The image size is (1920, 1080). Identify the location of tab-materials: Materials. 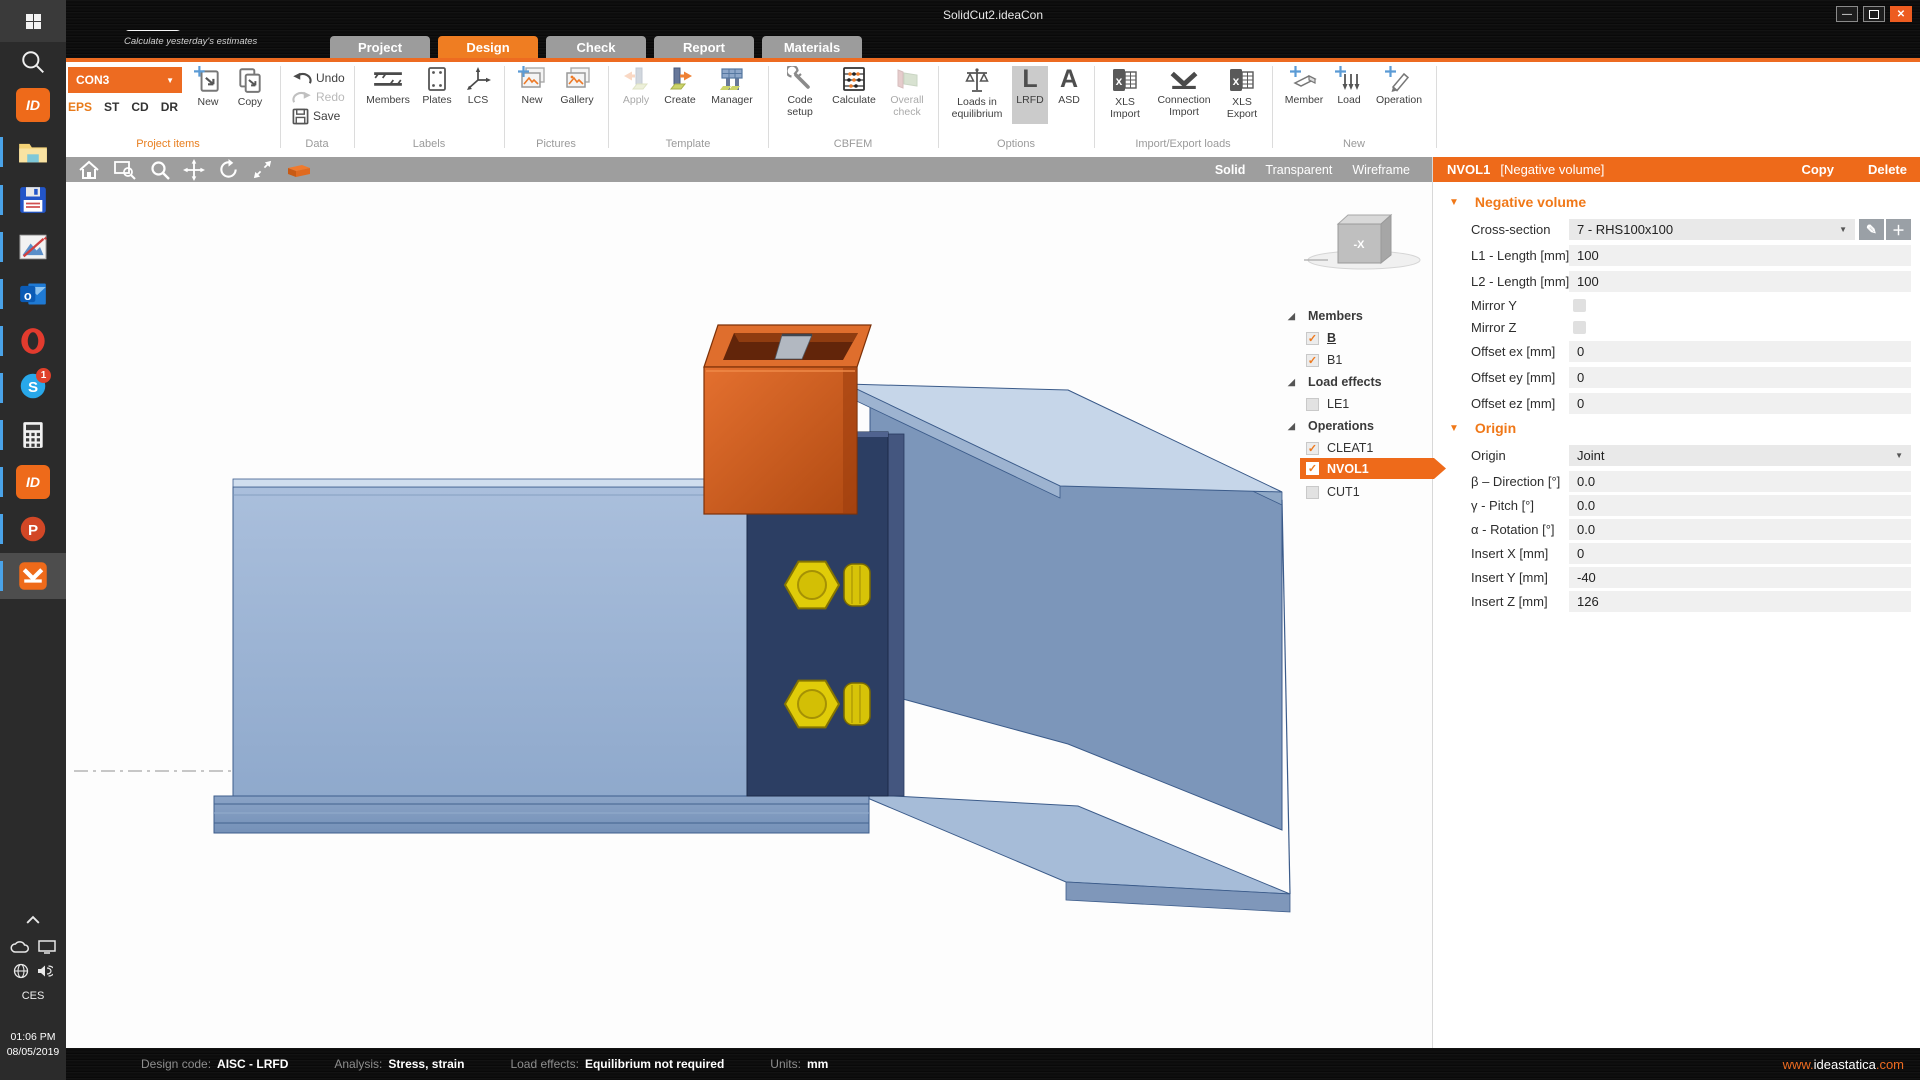
(812, 47).